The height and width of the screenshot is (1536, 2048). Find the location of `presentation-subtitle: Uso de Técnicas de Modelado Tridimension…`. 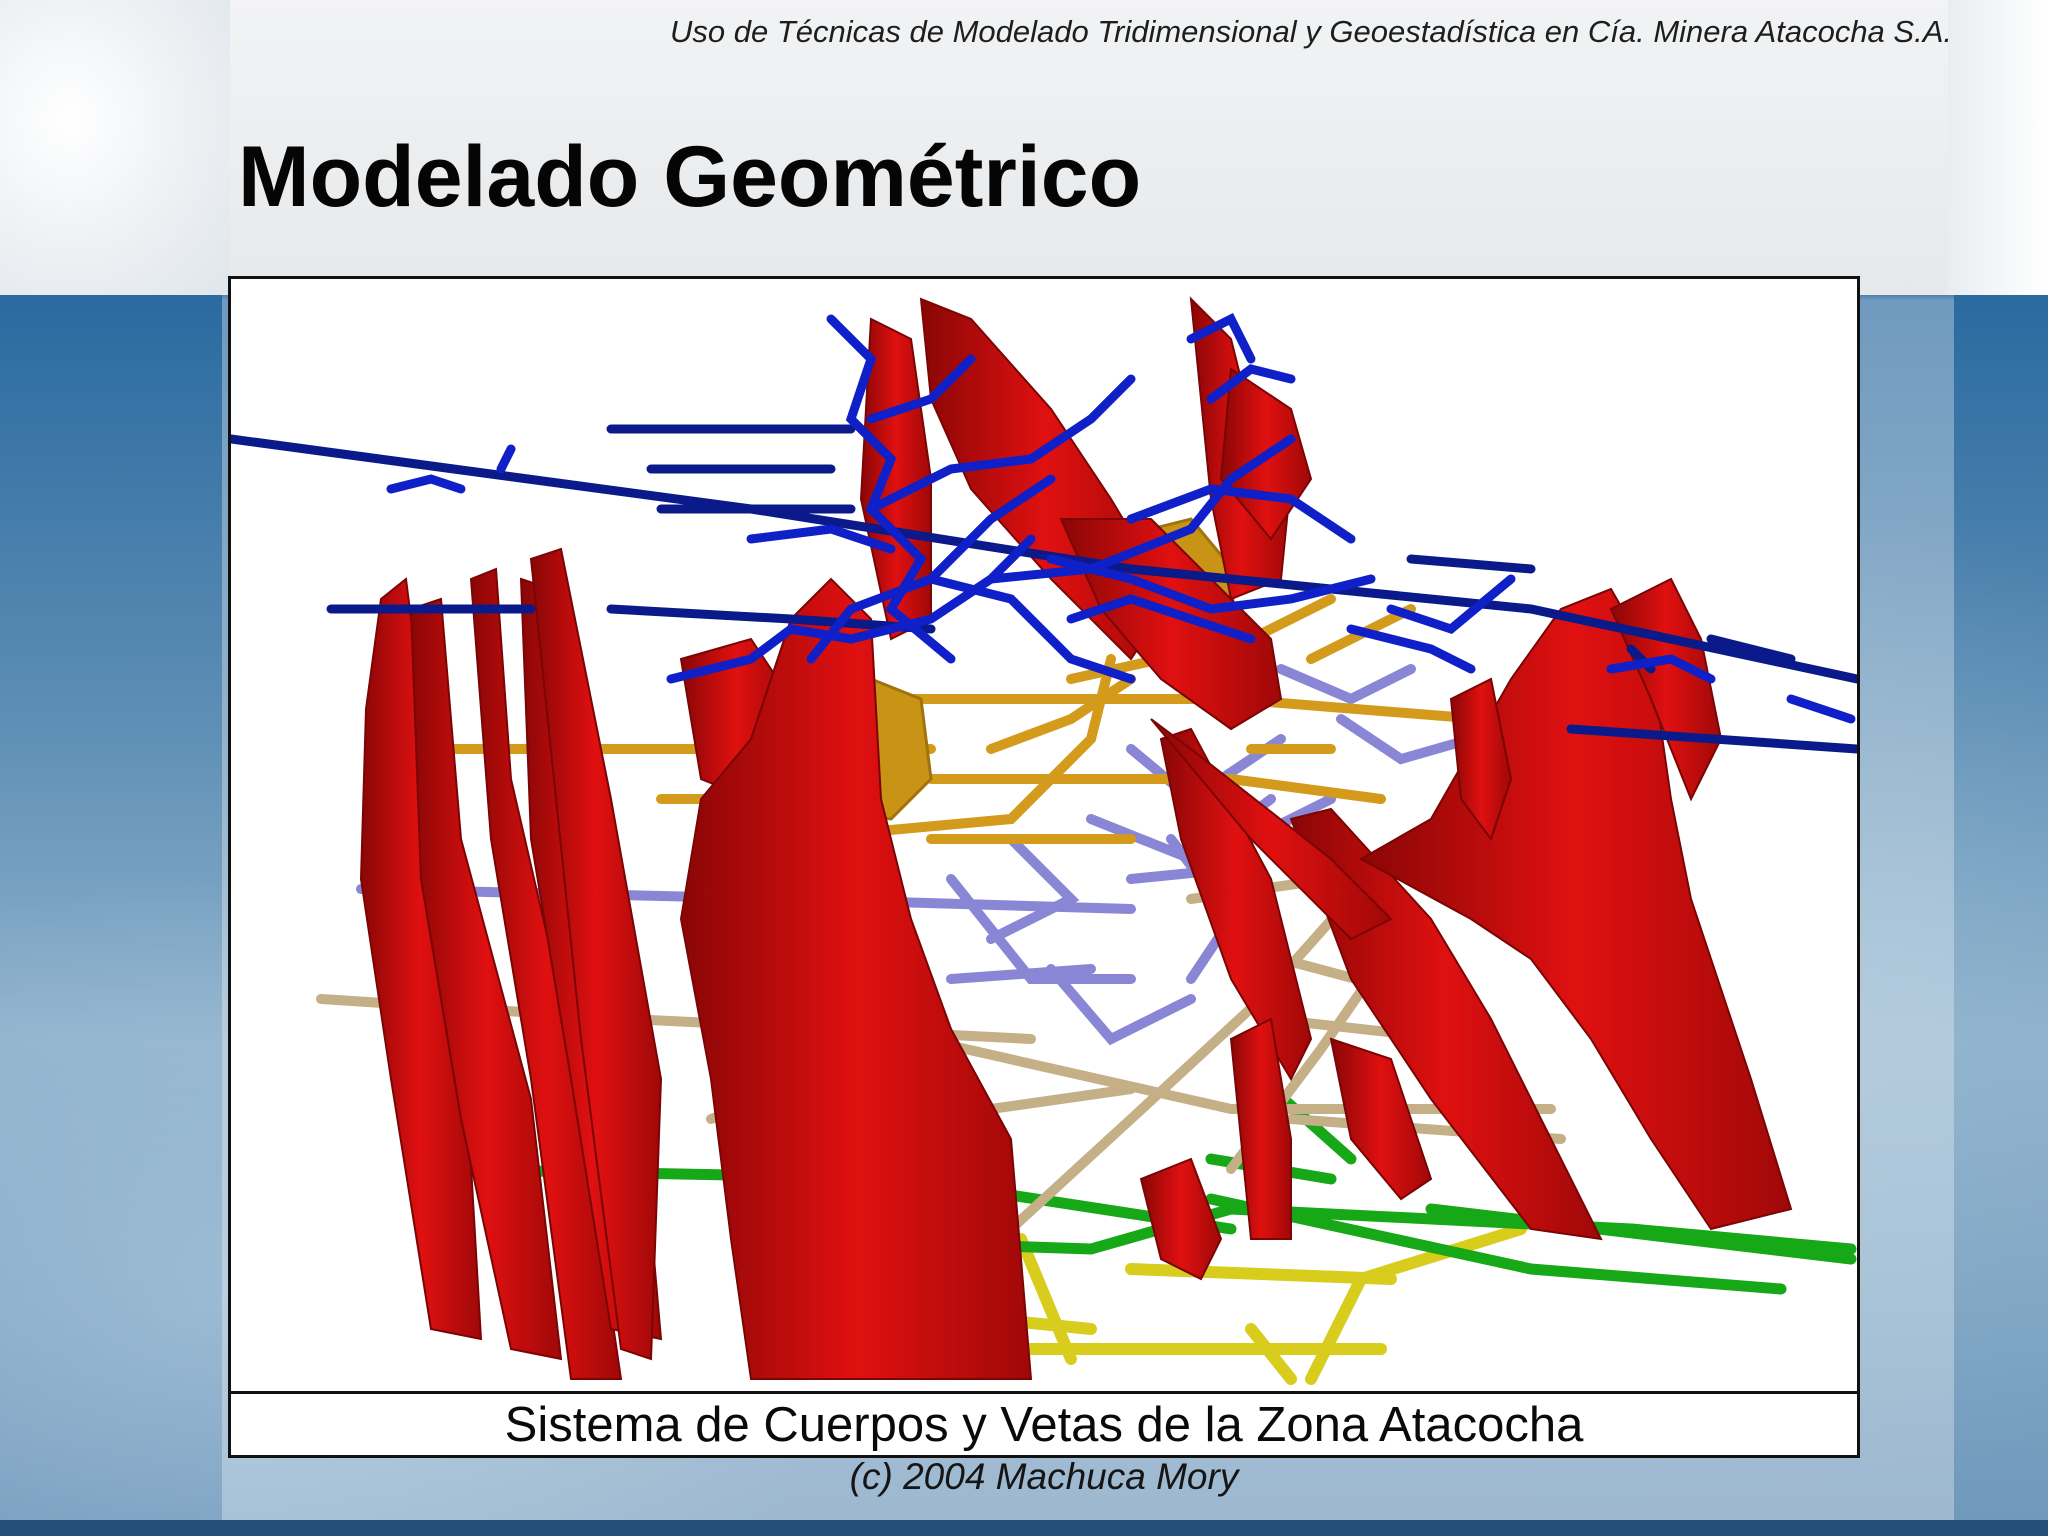

presentation-subtitle: Uso de Técnicas de Modelado Tridimension… is located at coordinates (1311, 31).